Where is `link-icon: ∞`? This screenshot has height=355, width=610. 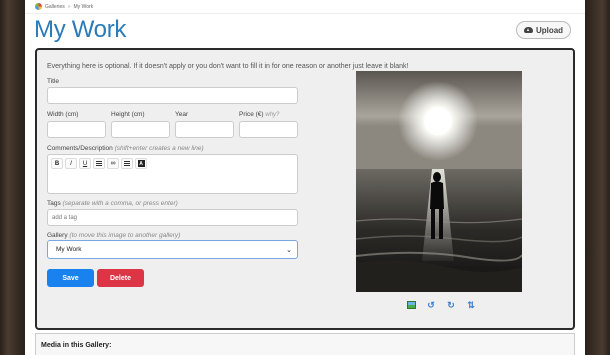 link-icon: ∞ is located at coordinates (113, 163).